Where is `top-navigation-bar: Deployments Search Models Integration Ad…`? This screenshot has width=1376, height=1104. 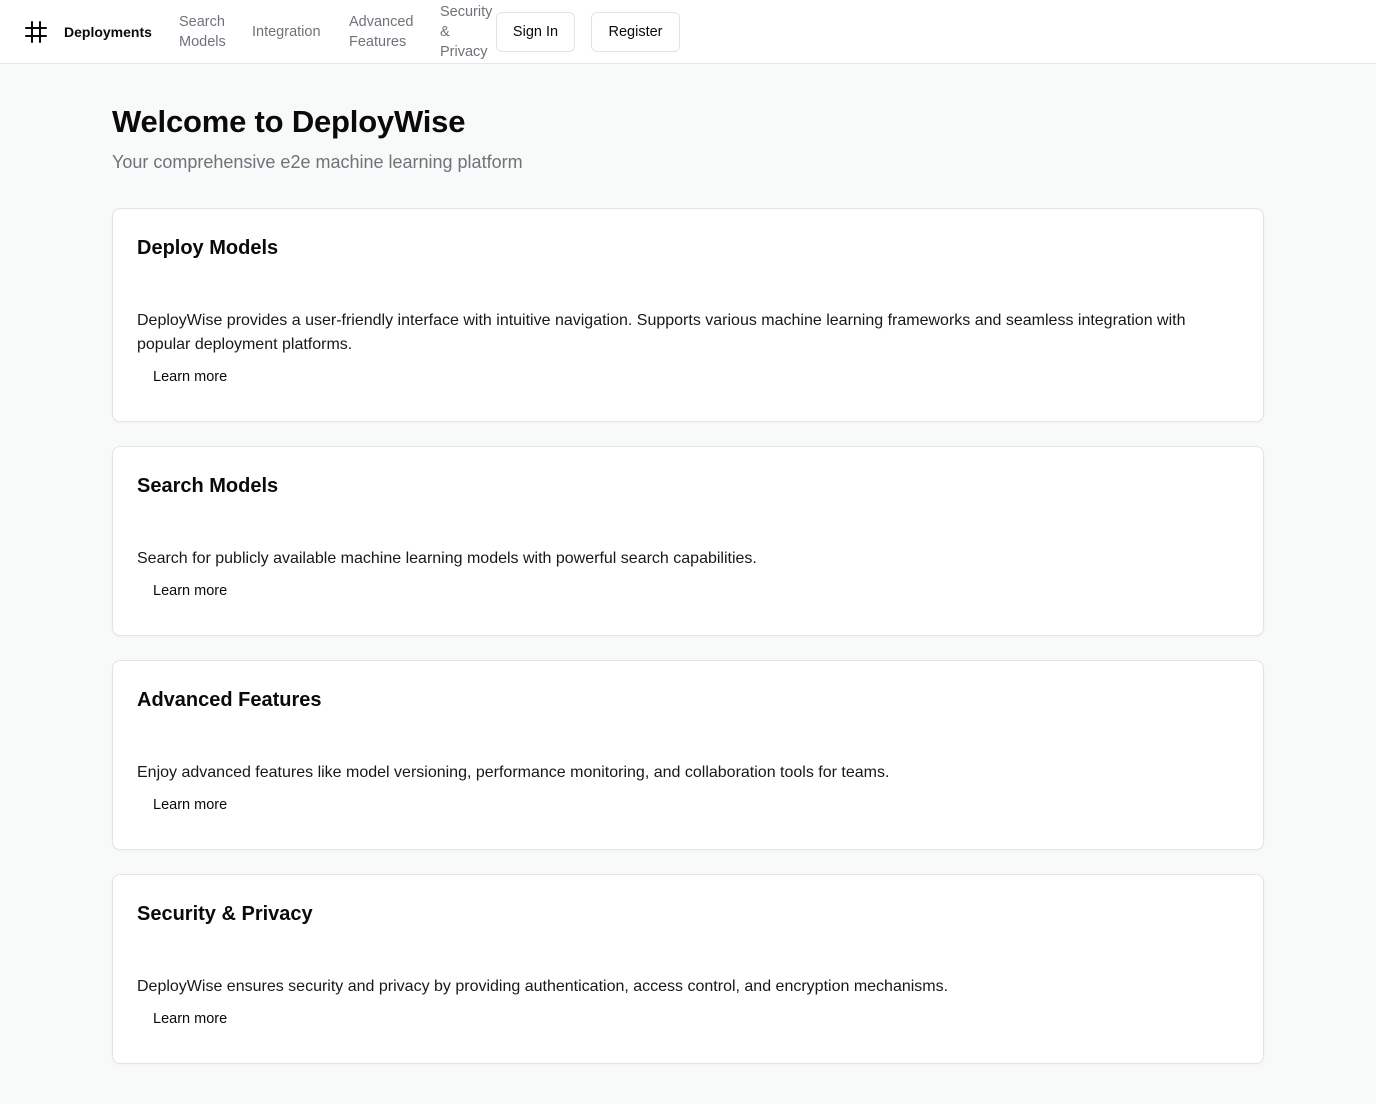 top-navigation-bar: Deployments Search Models Integration Ad… is located at coordinates (688, 32).